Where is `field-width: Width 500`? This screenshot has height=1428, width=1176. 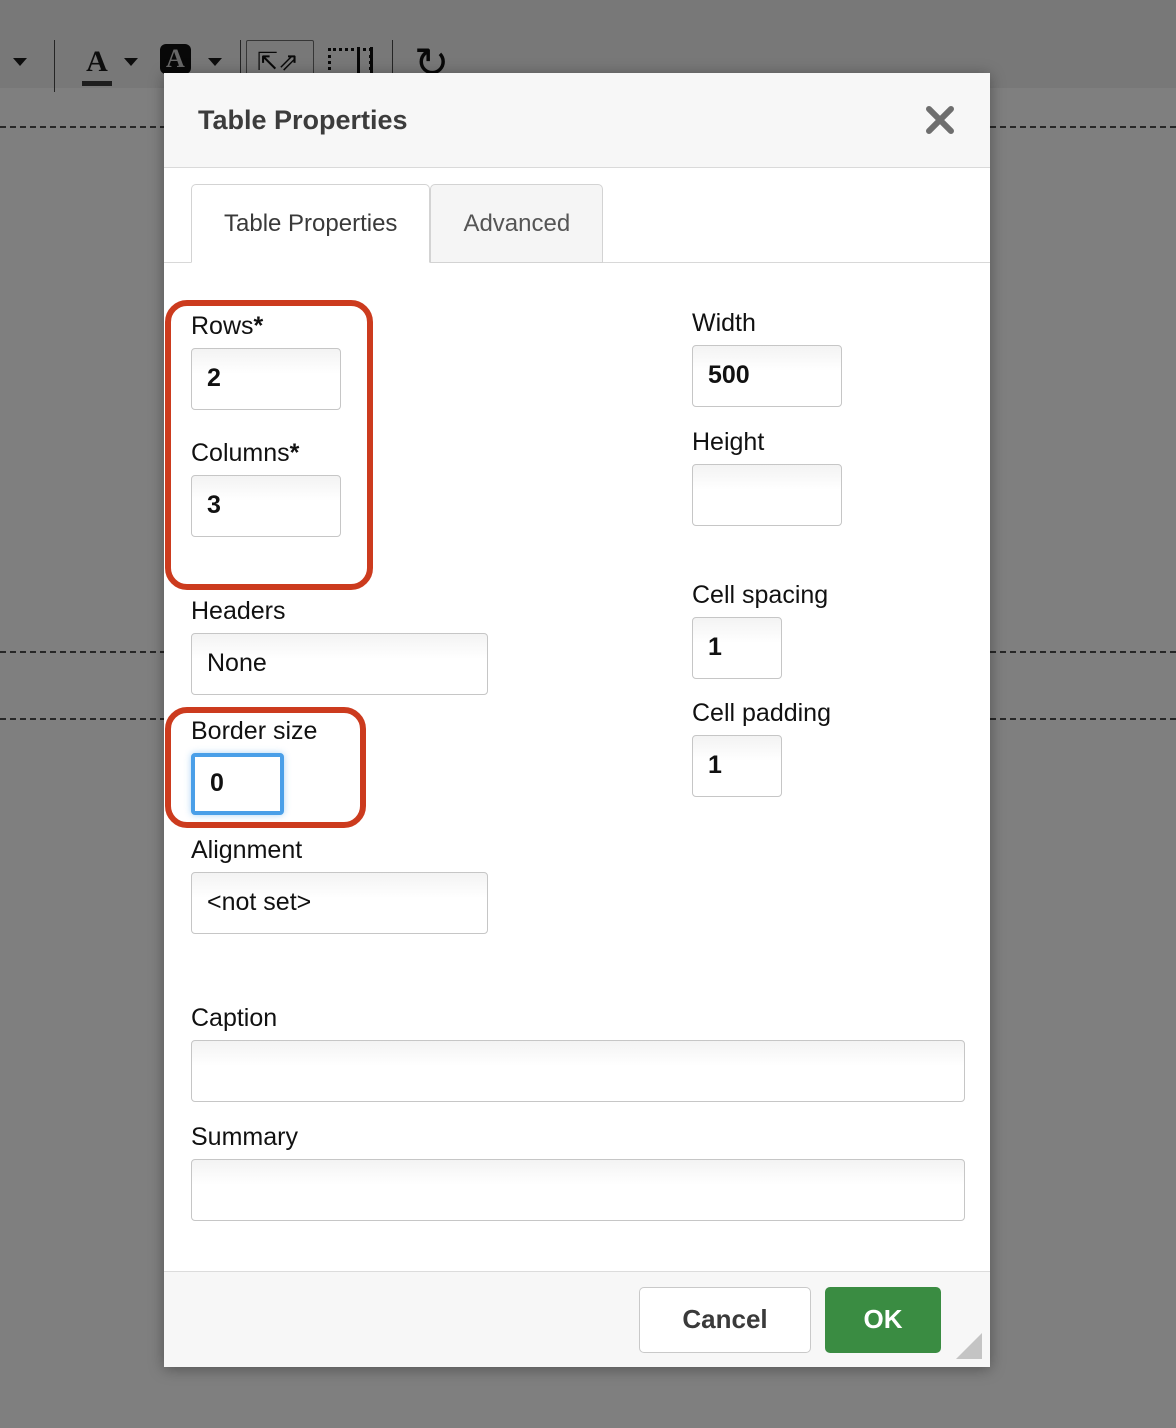 field-width: Width 500 is located at coordinates (822, 358).